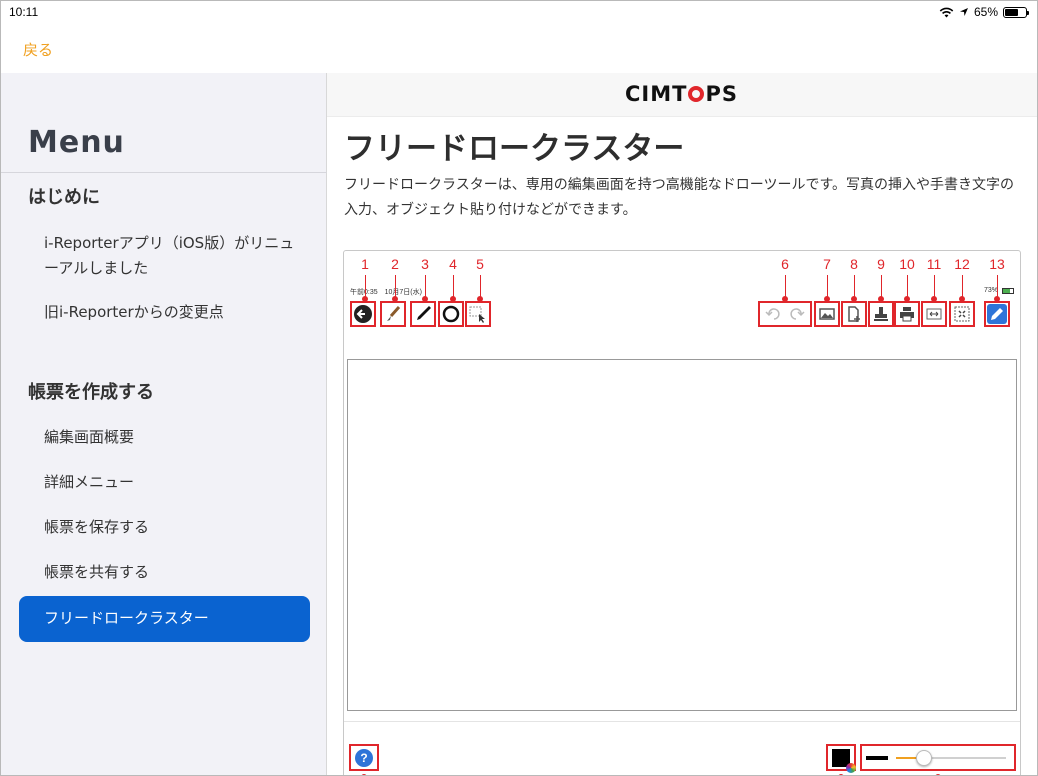  I want to click on battery-percent: 65%, so click(985, 12).